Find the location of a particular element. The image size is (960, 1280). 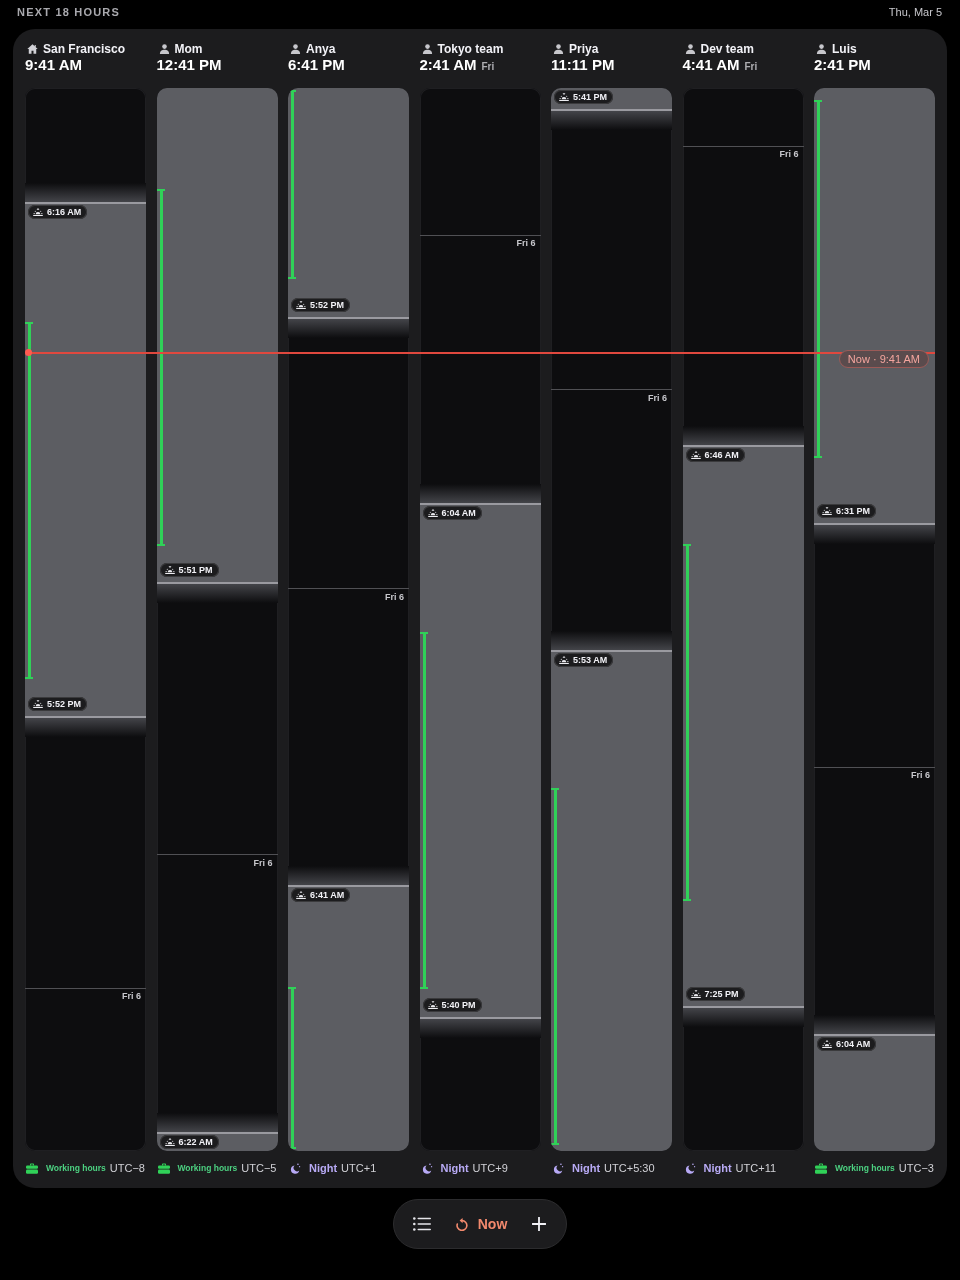

sunrise-time: 6:41 AM is located at coordinates (327, 895).